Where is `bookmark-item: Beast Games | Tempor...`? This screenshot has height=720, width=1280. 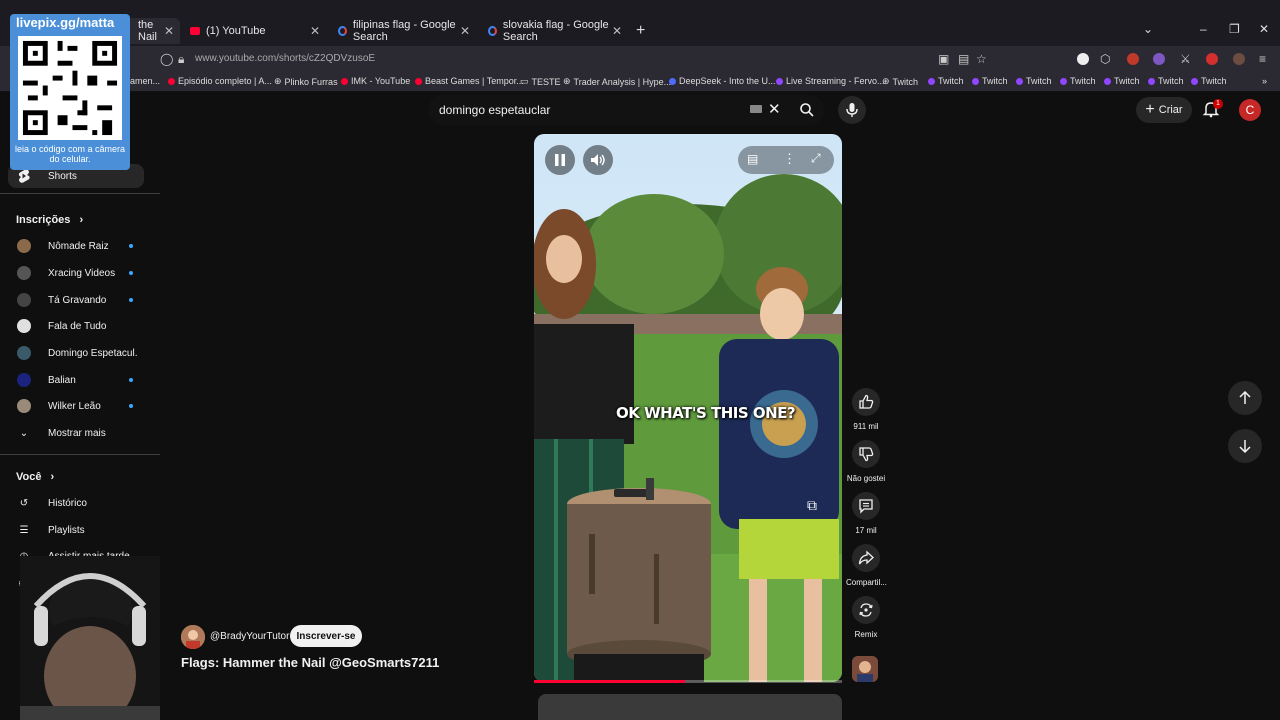 bookmark-item: Beast Games | Tempor... is located at coordinates (469, 81).